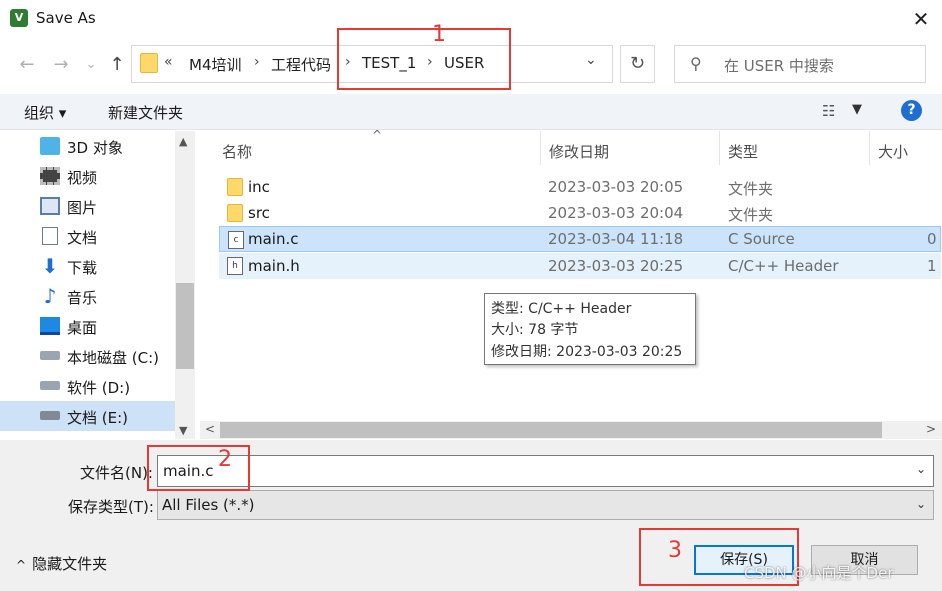 The width and height of the screenshot is (942, 591). I want to click on view-options-icon: ☷, so click(828, 111).